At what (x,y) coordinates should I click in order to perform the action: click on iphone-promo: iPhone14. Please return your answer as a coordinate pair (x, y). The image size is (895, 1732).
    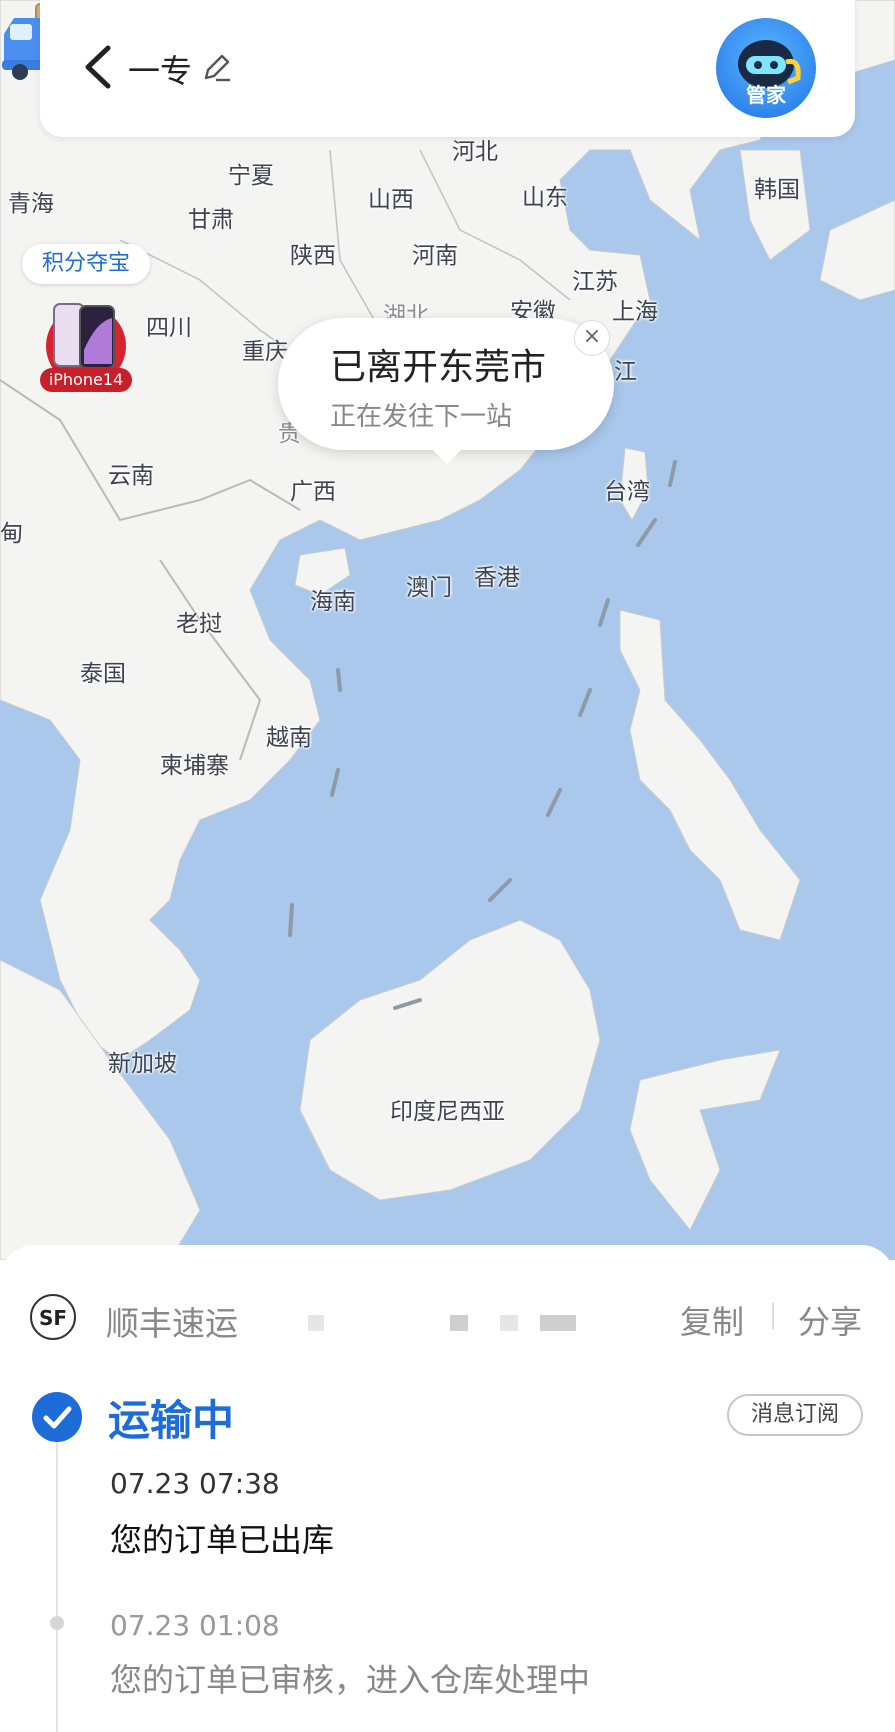
    Looking at the image, I should click on (86, 346).